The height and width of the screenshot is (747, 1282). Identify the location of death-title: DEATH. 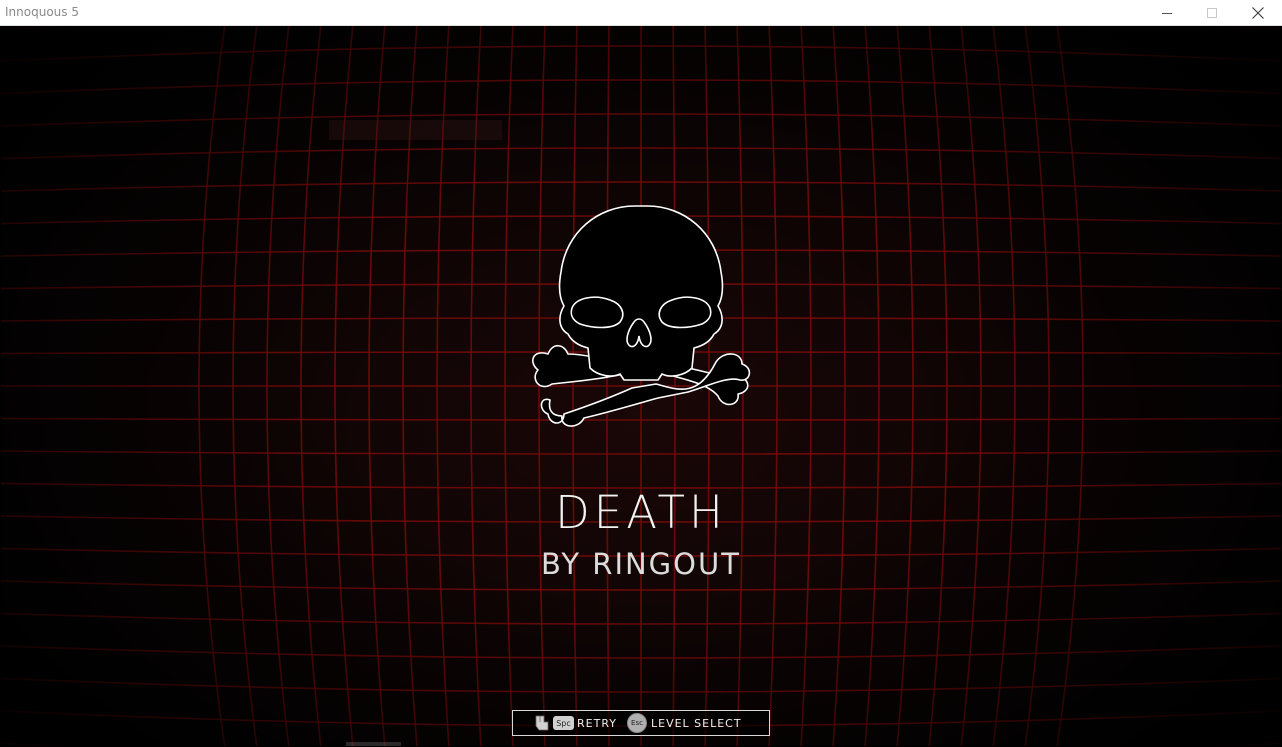
(641, 512).